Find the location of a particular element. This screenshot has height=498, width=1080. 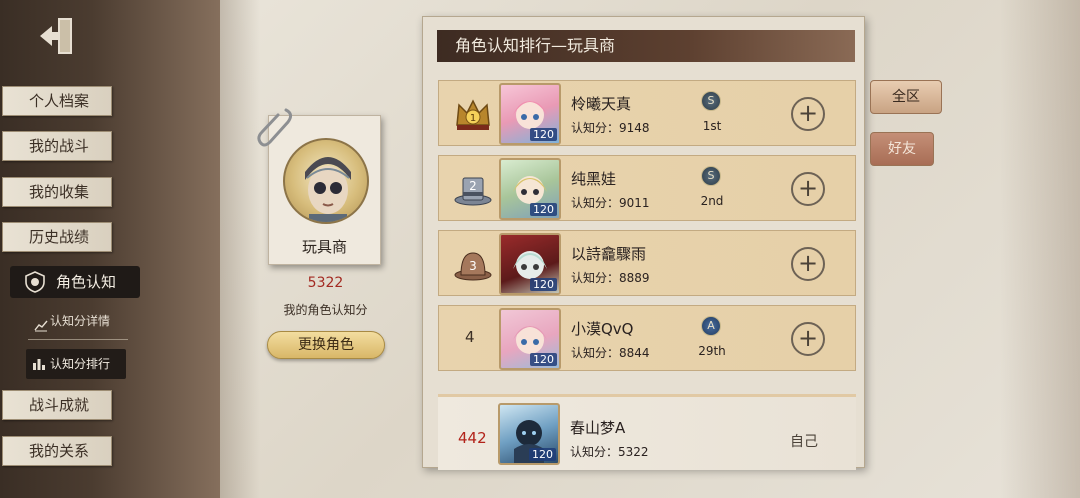

ranking-row: 3 120 以詩龕驟雨 认知分：8889 + is located at coordinates (647, 263).